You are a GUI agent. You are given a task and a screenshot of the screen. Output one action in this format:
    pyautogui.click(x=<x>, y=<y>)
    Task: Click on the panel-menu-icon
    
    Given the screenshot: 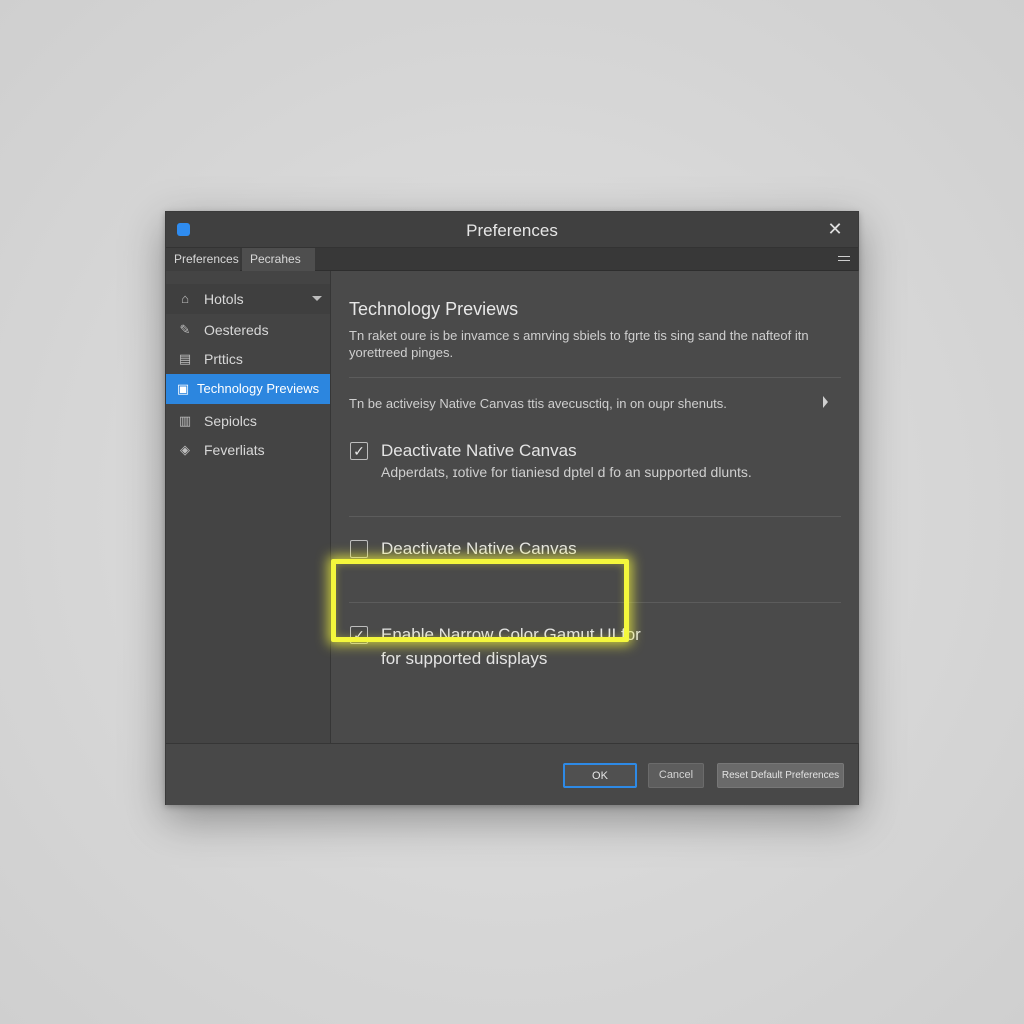 What is the action you would take?
    pyautogui.click(x=844, y=259)
    